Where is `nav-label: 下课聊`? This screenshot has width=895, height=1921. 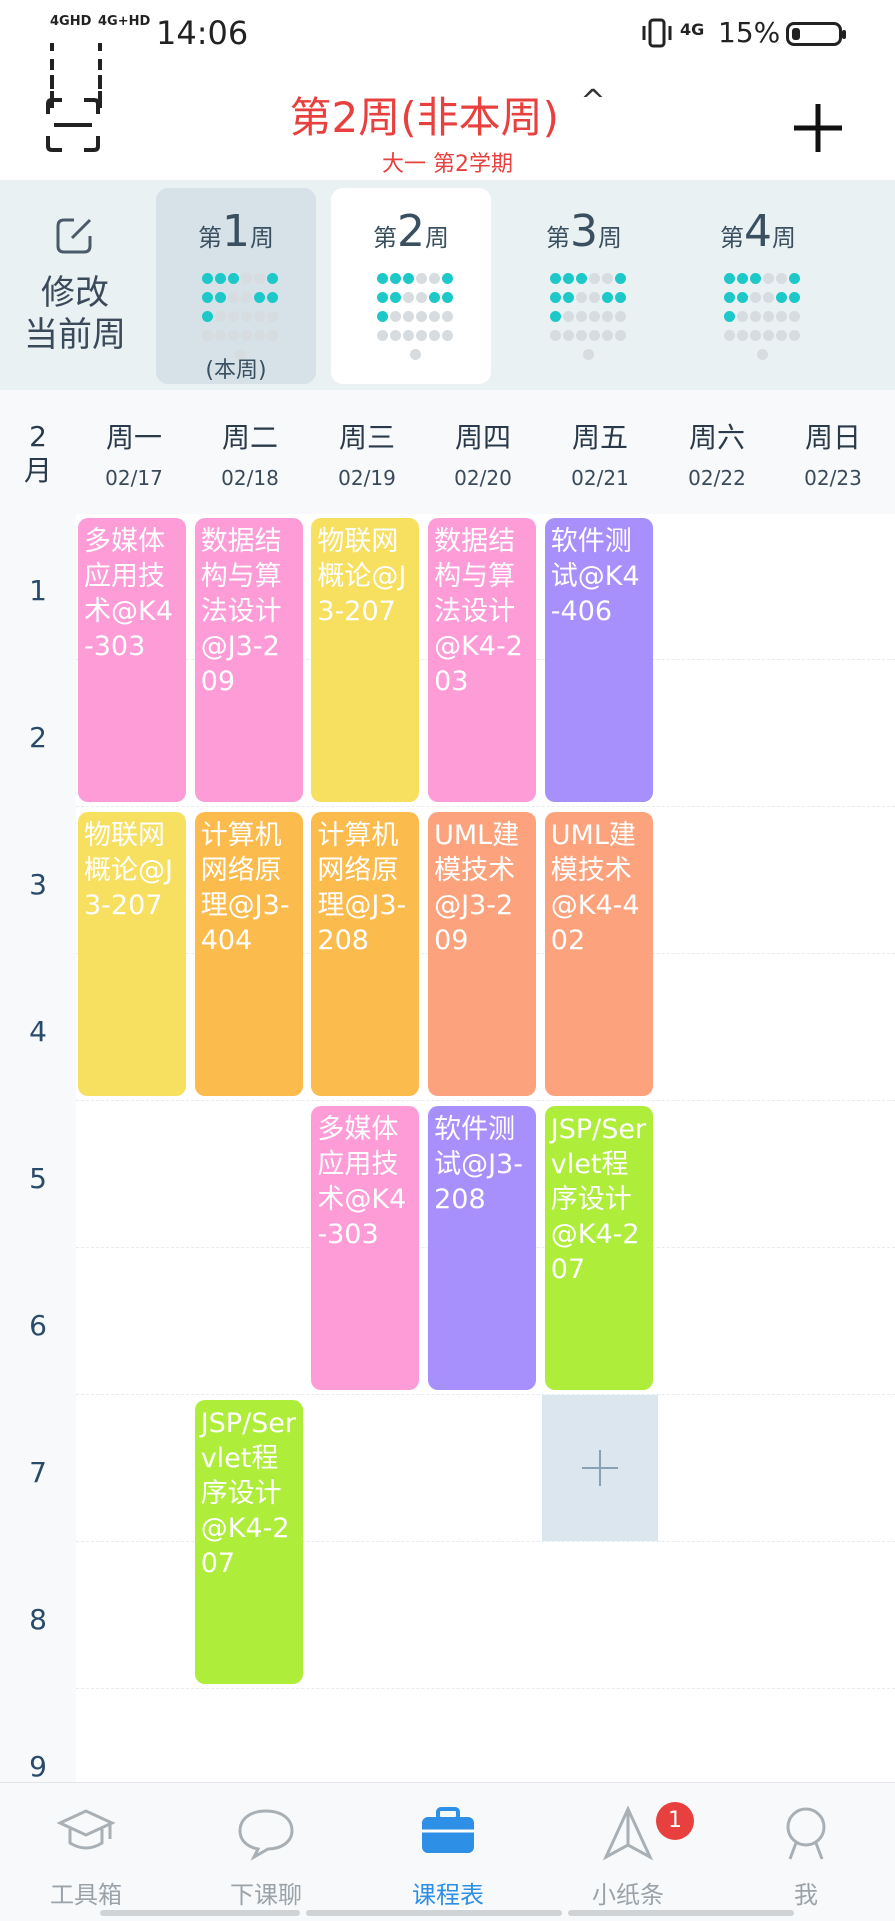
nav-label: 下课聊 is located at coordinates (266, 1895).